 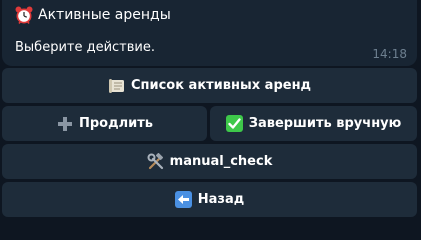 What do you see at coordinates (104, 15) in the screenshot?
I see `message-title-text: Активные аренды` at bounding box center [104, 15].